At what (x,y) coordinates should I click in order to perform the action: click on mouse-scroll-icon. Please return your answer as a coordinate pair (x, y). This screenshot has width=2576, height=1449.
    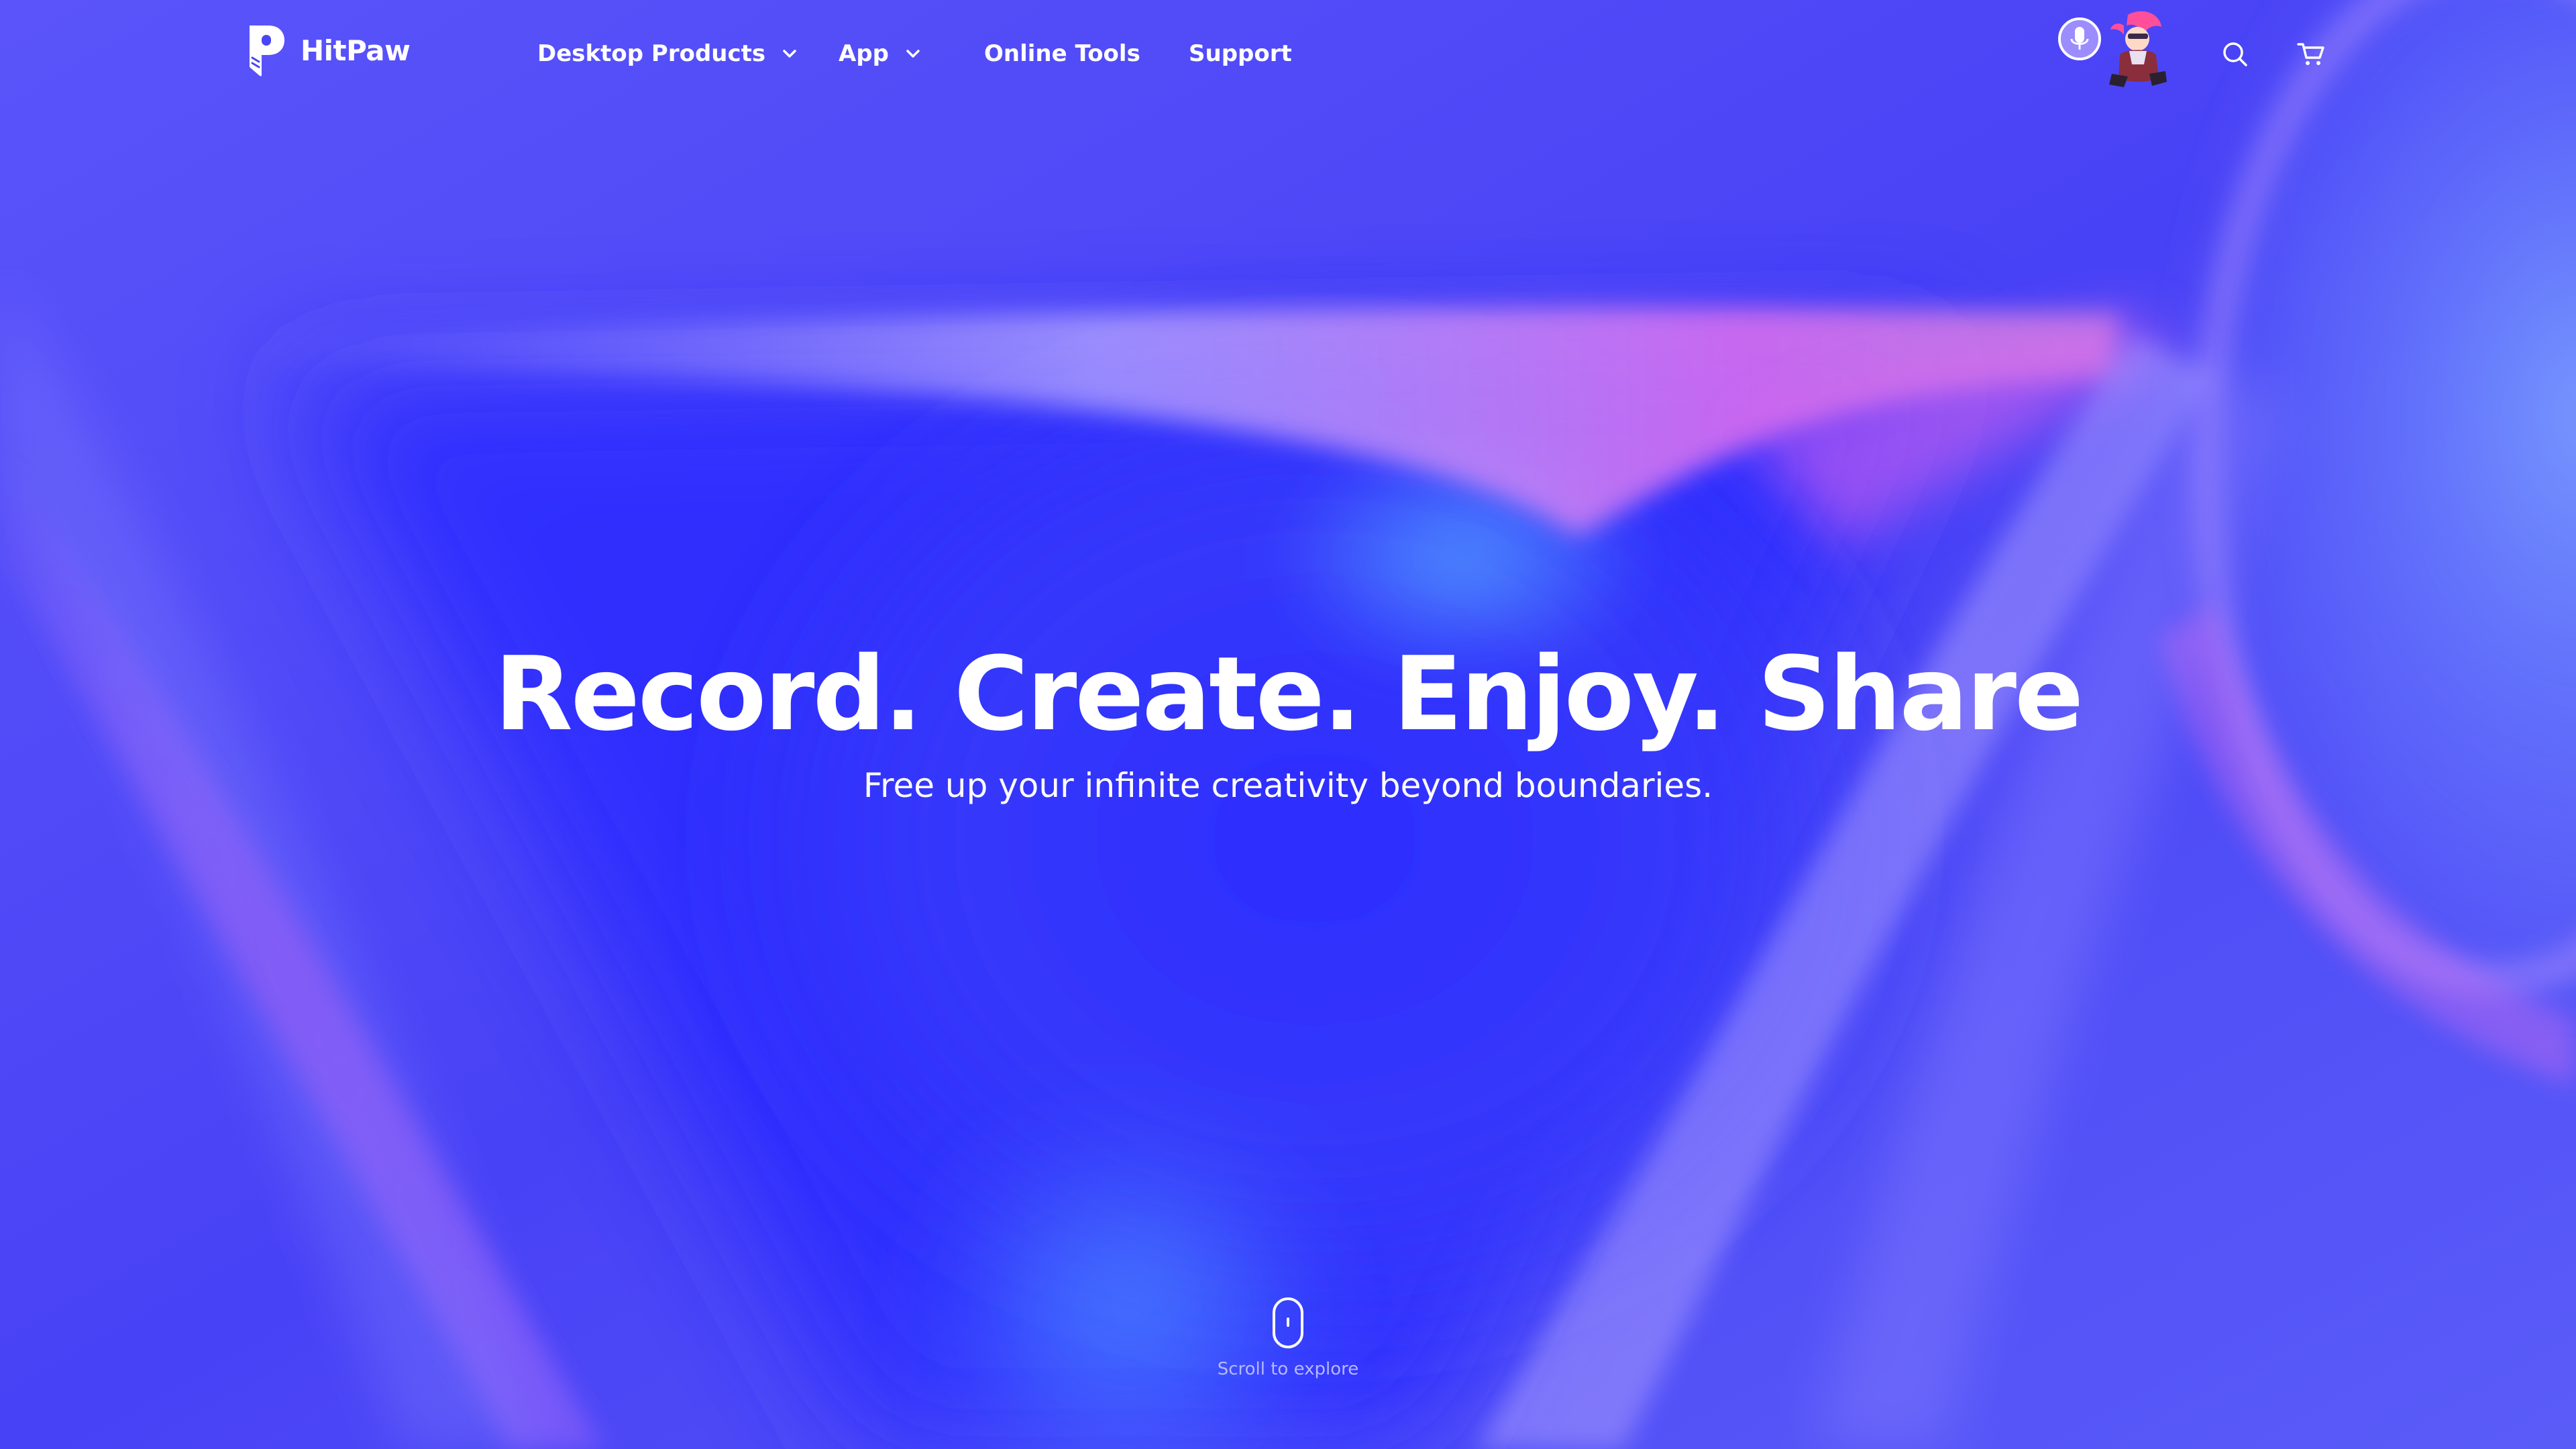
    Looking at the image, I should click on (1288, 1322).